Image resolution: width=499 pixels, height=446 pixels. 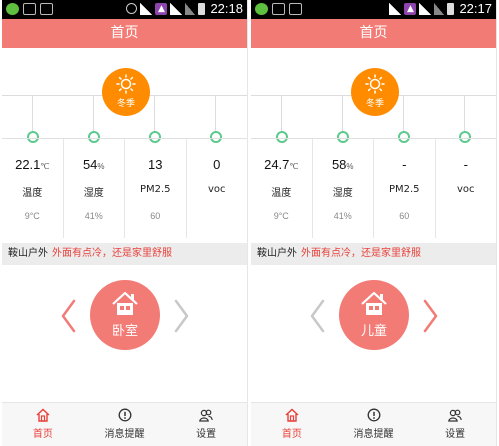 I want to click on reading-pm25: - PM2.5 60, so click(x=405, y=188).